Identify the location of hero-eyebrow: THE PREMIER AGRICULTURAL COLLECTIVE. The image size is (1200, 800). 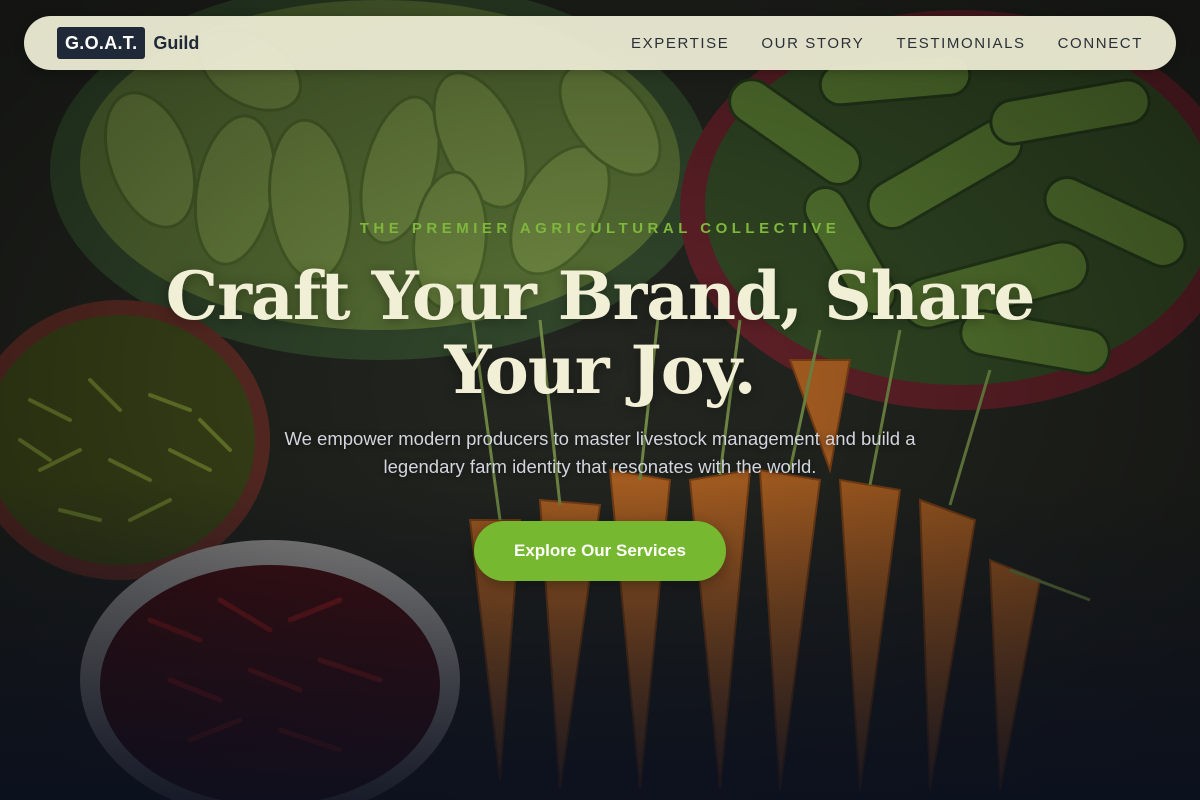
(600, 228).